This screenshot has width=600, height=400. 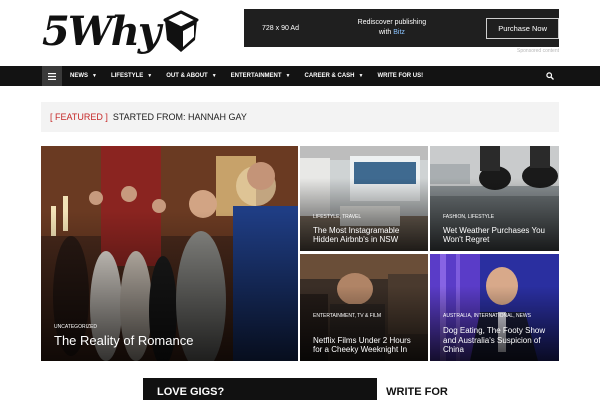 What do you see at coordinates (392, 22) in the screenshot?
I see `ad-tagline-line-1: Rediscover publishing` at bounding box center [392, 22].